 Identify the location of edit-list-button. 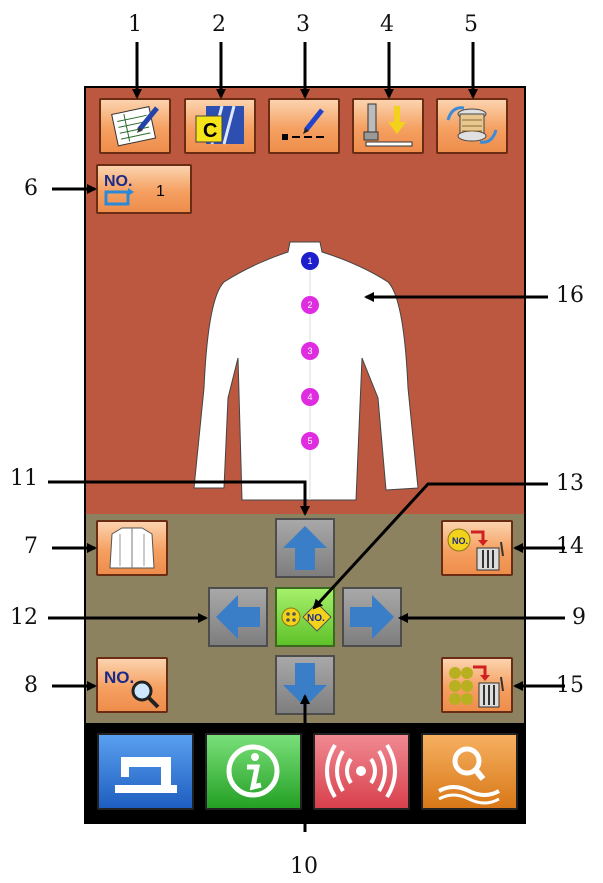
(135, 126).